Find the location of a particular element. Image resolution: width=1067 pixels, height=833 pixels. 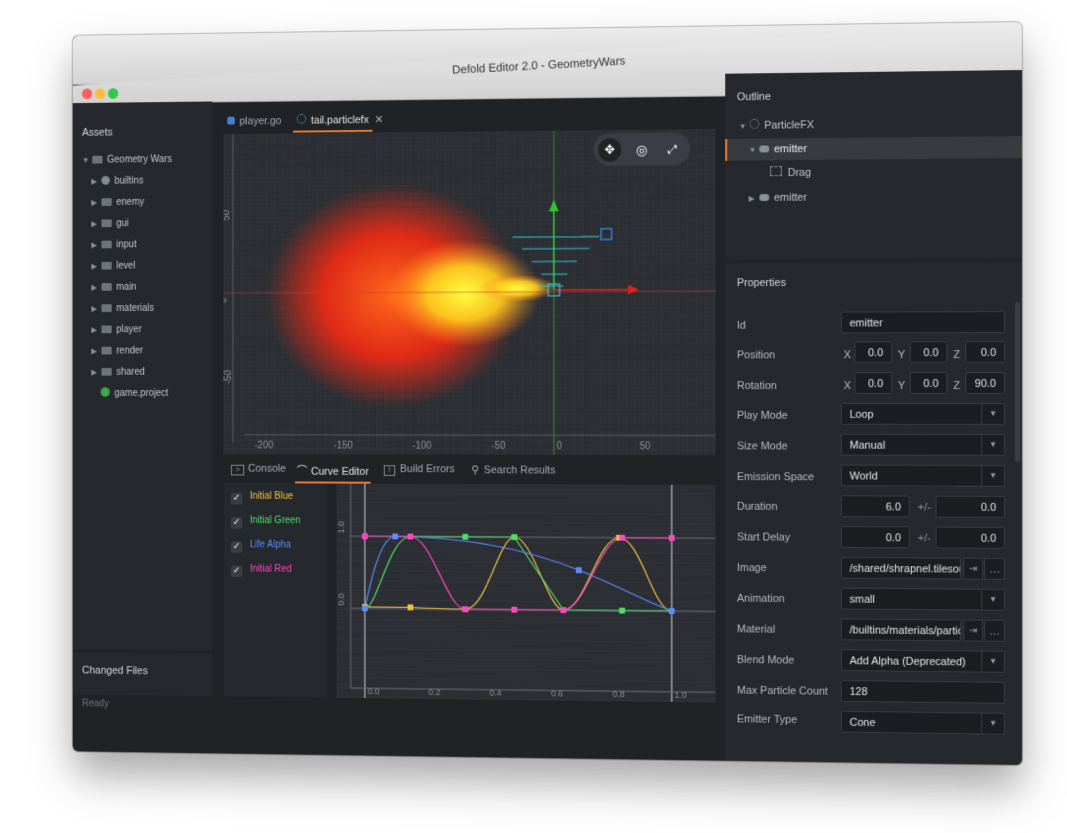

tab-tail-particlefx: tail.particlefx ✕ is located at coordinates (339, 120).